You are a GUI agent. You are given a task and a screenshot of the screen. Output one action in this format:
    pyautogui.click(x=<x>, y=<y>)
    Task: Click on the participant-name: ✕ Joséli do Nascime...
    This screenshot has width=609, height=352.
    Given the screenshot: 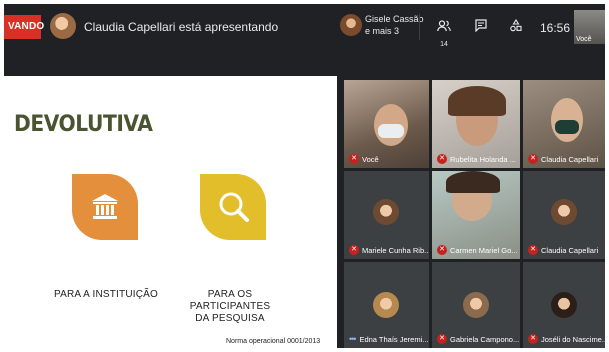 What is the action you would take?
    pyautogui.click(x=566, y=339)
    